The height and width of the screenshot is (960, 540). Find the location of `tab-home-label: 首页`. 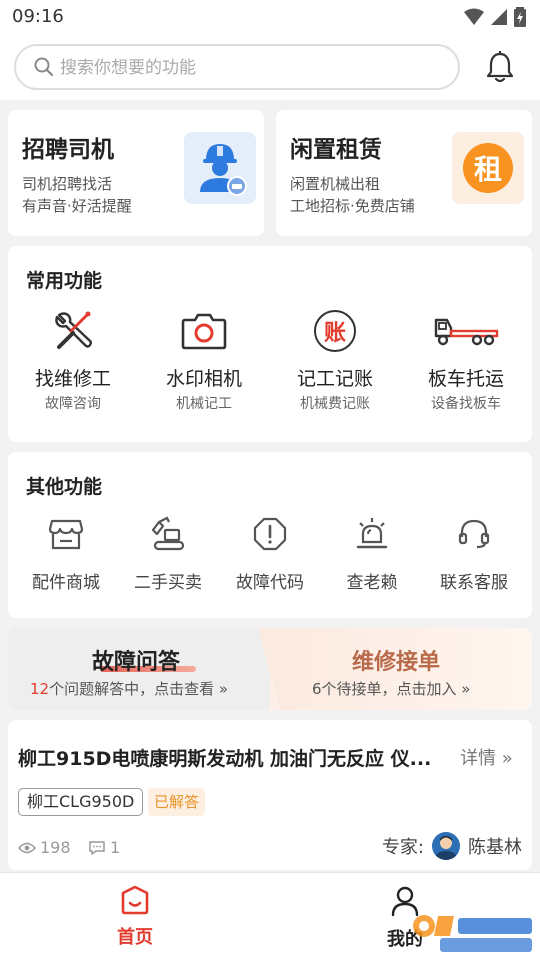

tab-home-label: 首页 is located at coordinates (135, 937).